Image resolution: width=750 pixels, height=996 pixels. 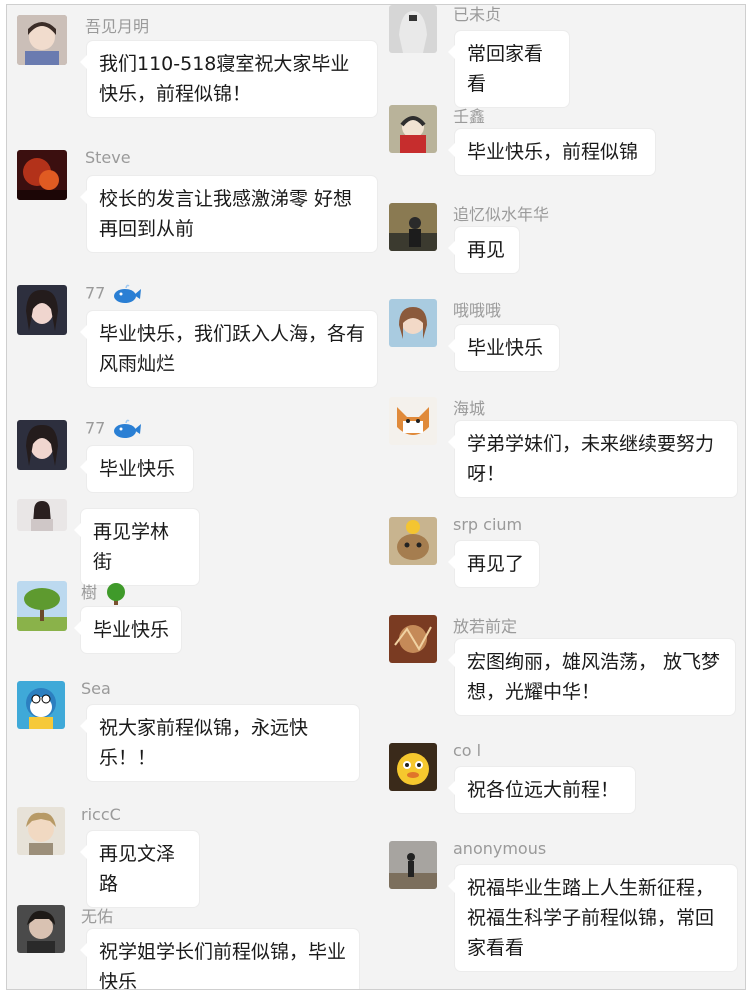 I want to click on sender-name: 已未贞, so click(x=477, y=14).